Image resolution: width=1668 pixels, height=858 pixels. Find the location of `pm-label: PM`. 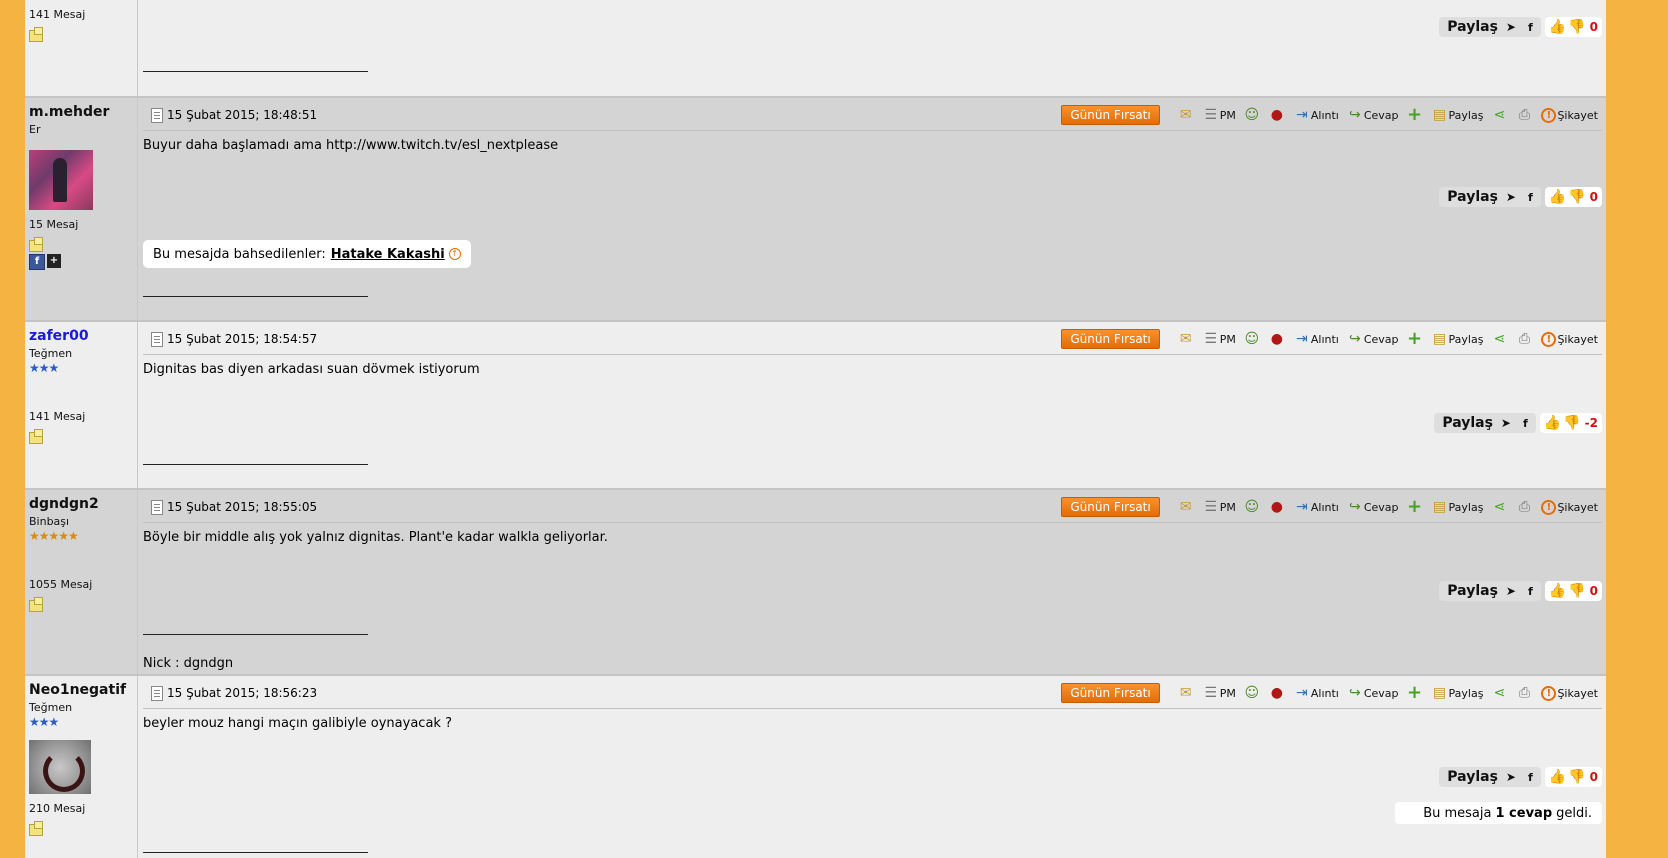

pm-label: PM is located at coordinates (1227, 115).